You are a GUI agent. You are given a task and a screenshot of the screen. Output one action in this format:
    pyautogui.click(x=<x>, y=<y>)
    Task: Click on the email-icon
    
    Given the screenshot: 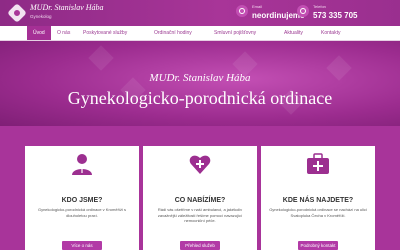 What is the action you would take?
    pyautogui.click(x=242, y=11)
    